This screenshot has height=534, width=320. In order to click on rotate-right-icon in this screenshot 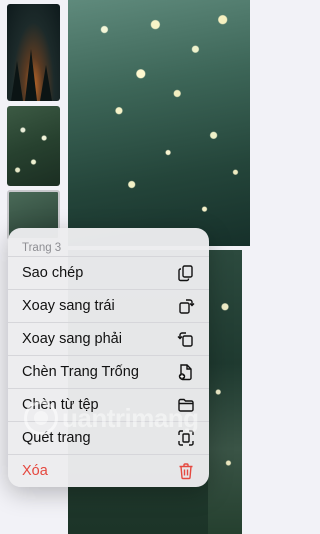, I will do `click(186, 339)`.